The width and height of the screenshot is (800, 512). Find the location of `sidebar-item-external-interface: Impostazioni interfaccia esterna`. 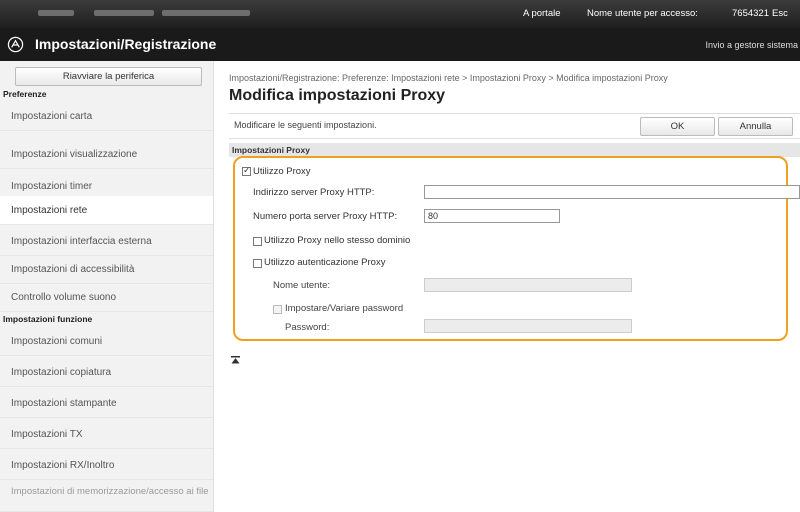

sidebar-item-external-interface: Impostazioni interfaccia esterna is located at coordinates (106, 241).